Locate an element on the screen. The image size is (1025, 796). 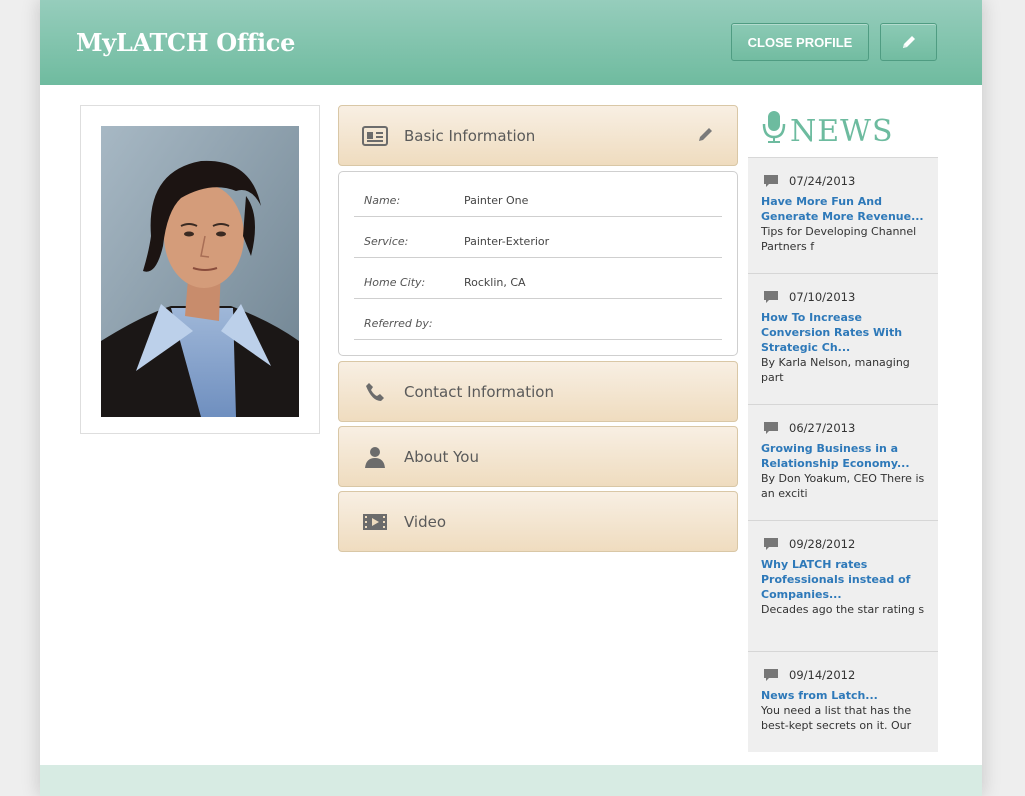
basic-information-label: Basic Information is located at coordinates (470, 135).